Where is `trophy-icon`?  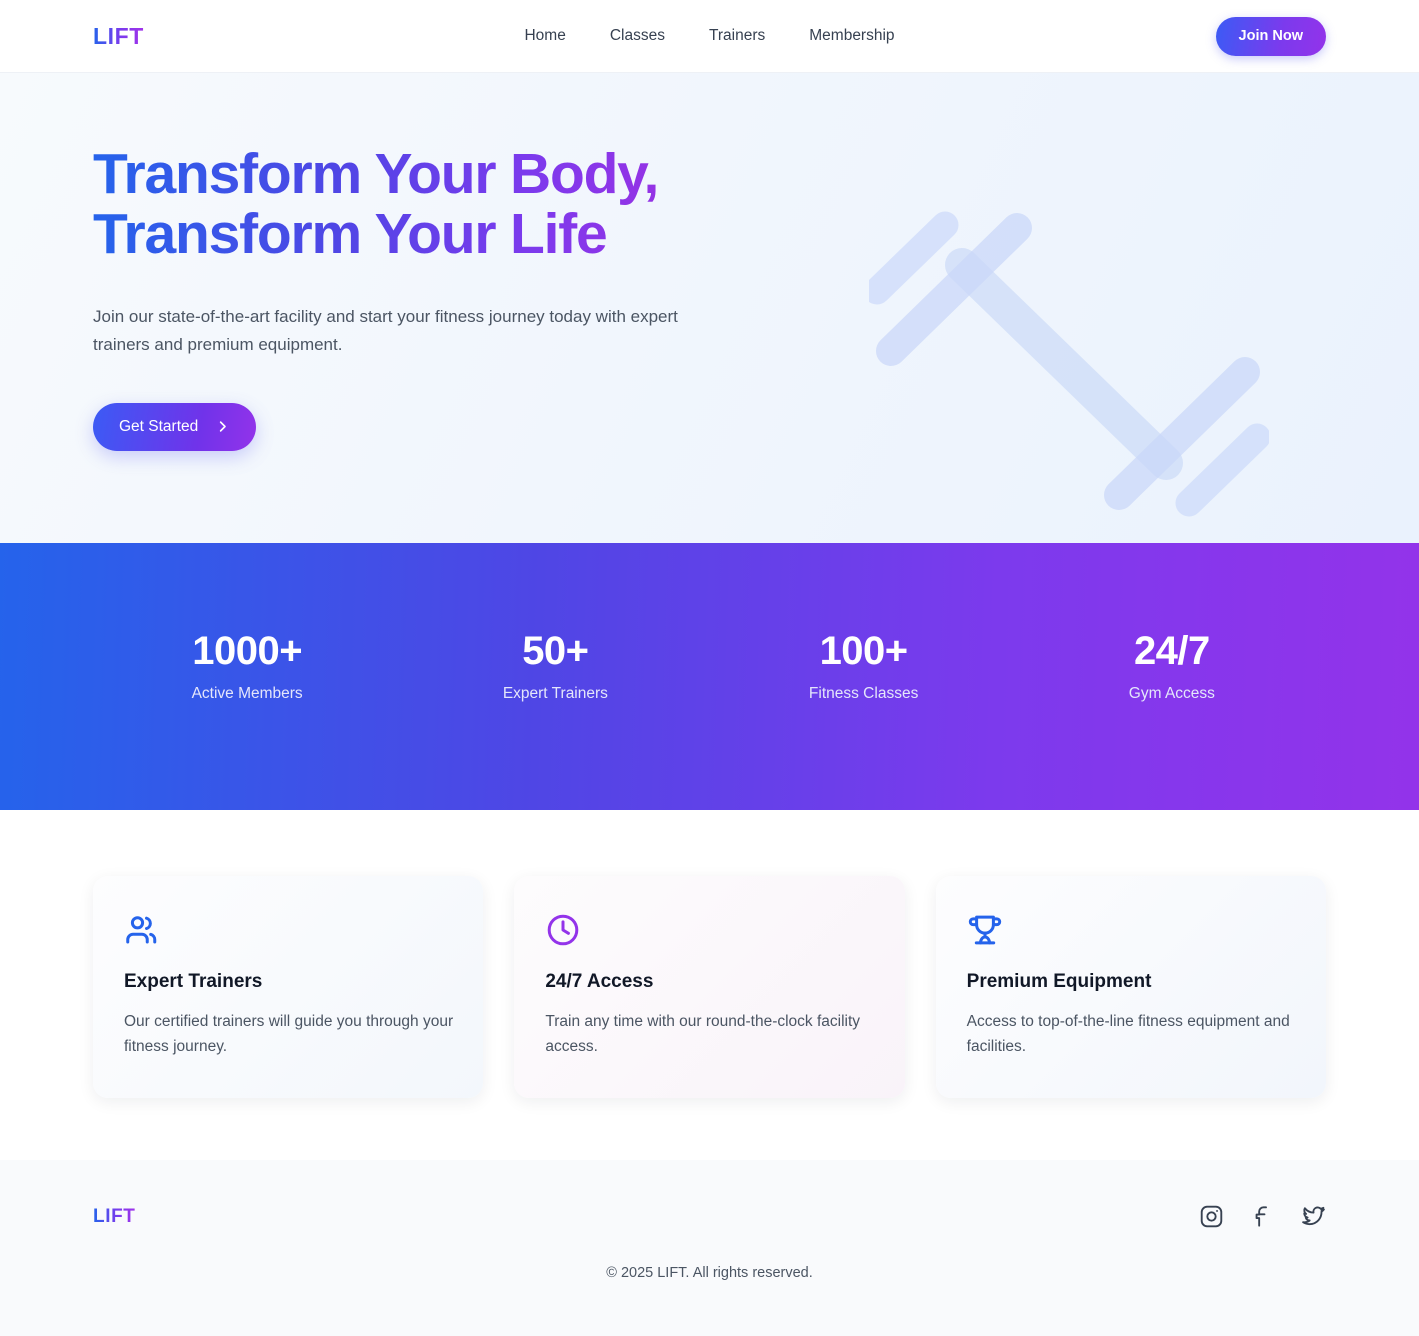 trophy-icon is located at coordinates (984, 930).